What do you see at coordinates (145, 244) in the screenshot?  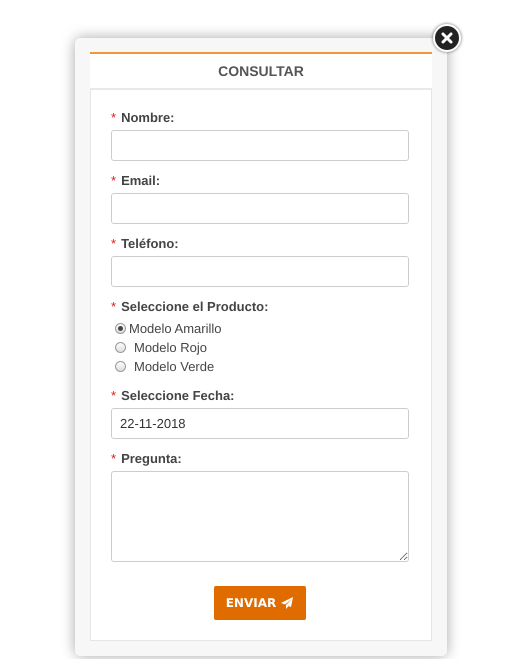 I see `field-label: * Teléfono:` at bounding box center [145, 244].